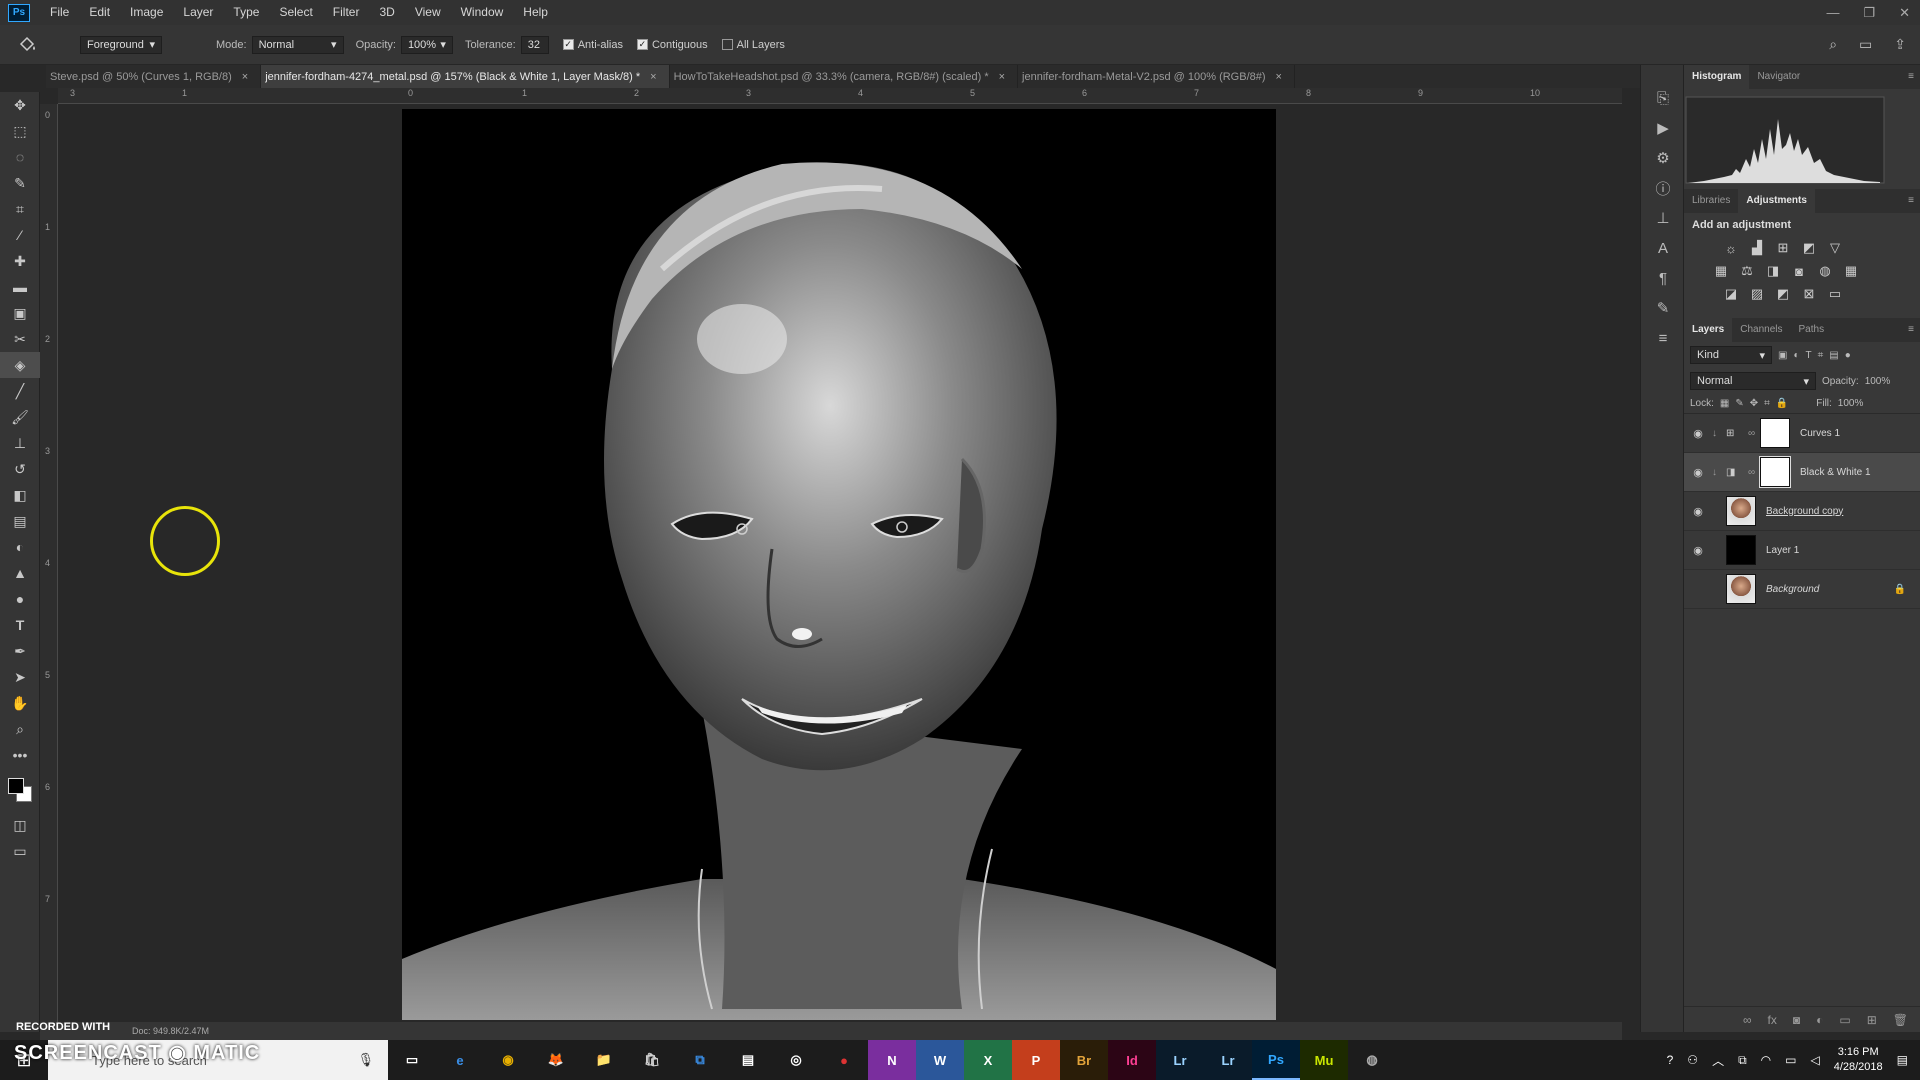 This screenshot has width=1920, height=1080. What do you see at coordinates (20, 825) in the screenshot?
I see `quick-mask-icon: ◫` at bounding box center [20, 825].